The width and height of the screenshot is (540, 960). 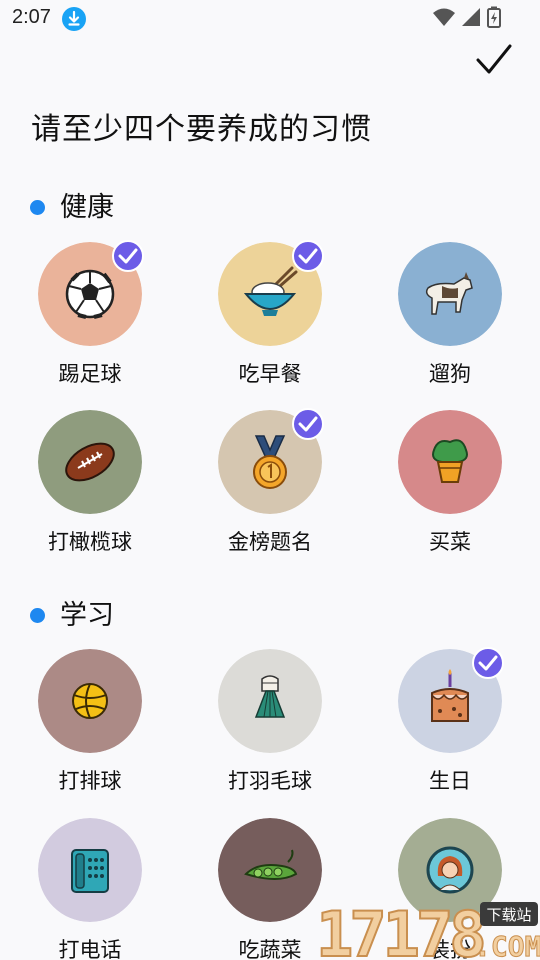 I want to click on habit-label: 生日, so click(x=450, y=781).